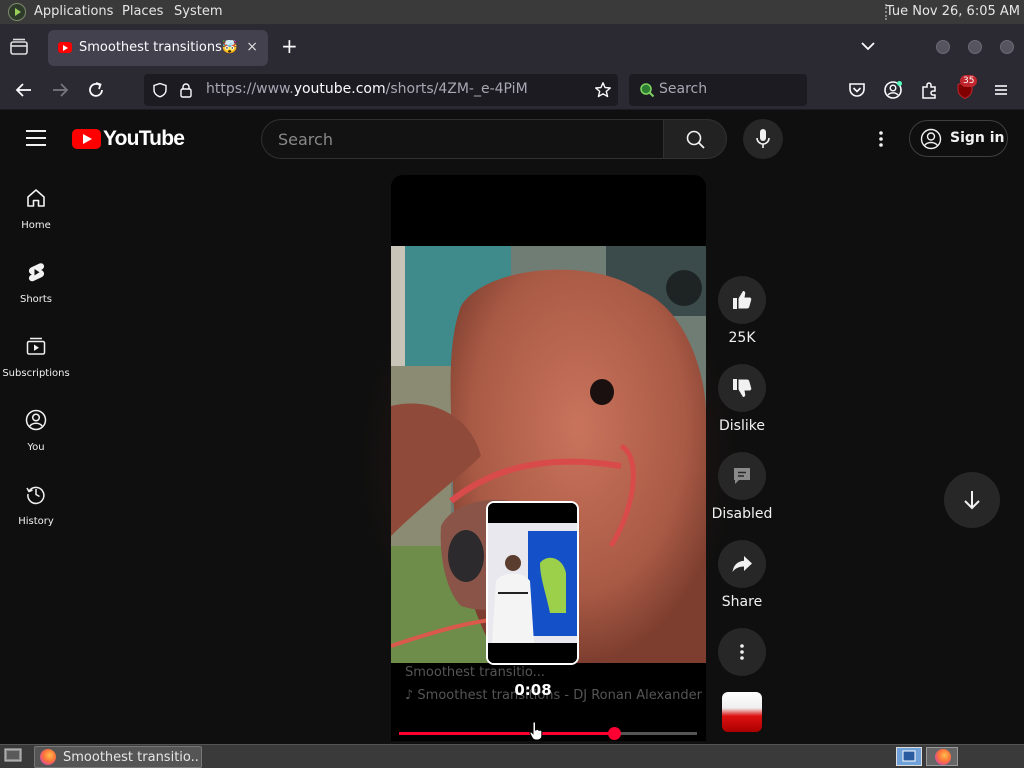 This screenshot has width=1024, height=768. Describe the element at coordinates (893, 90) in the screenshot. I see `account-icon` at that location.